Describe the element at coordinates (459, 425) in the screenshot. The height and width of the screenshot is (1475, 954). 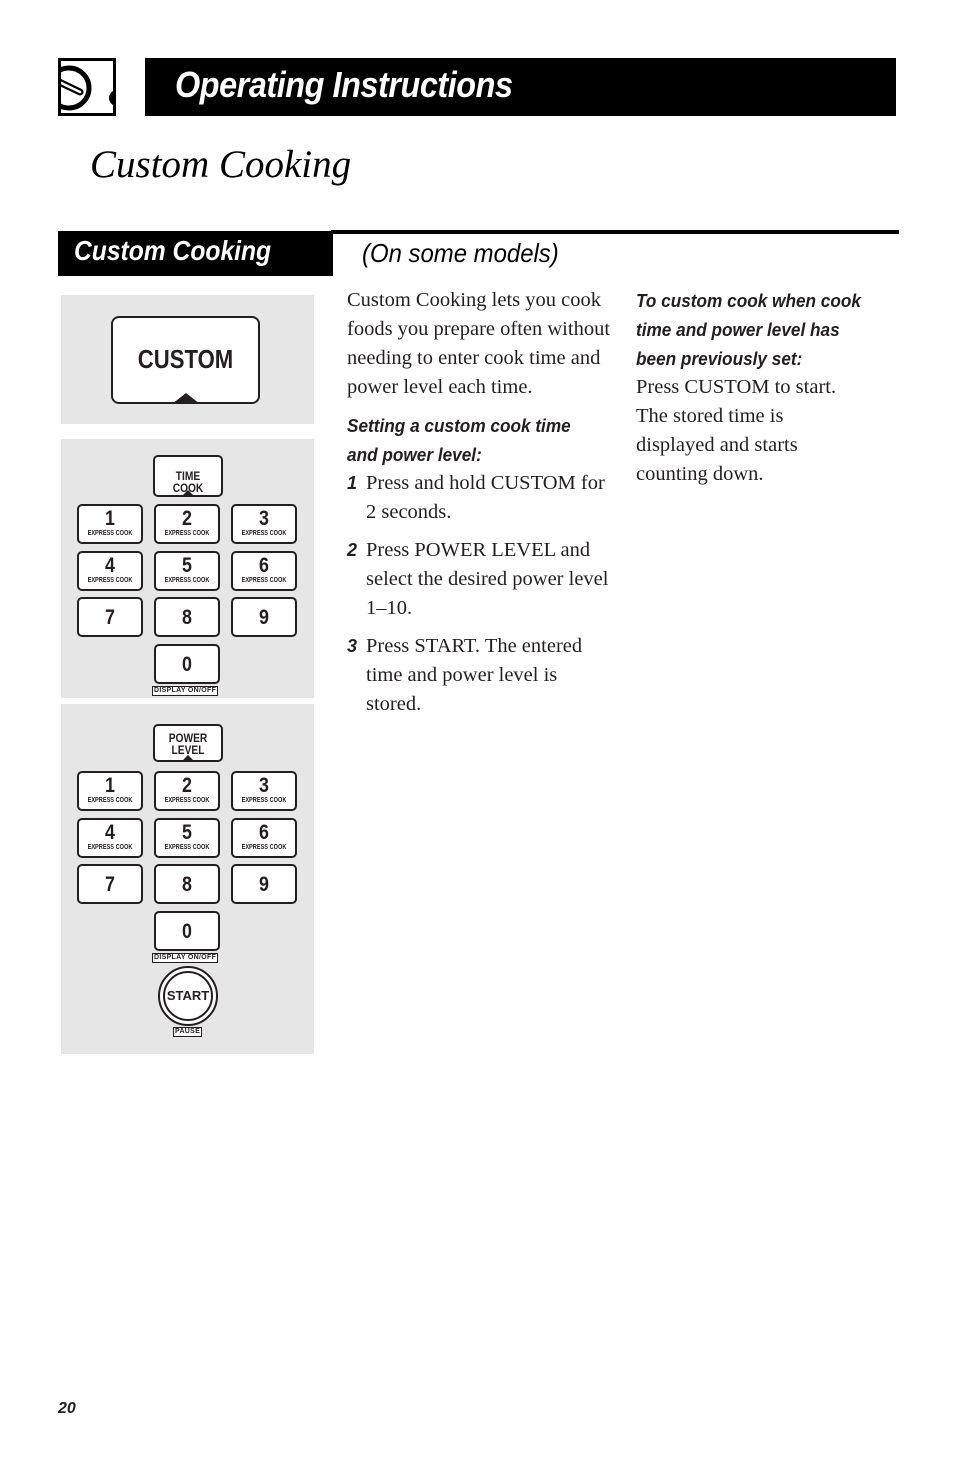
I see `setting-heading-line1: Setting a custom cook time` at that location.